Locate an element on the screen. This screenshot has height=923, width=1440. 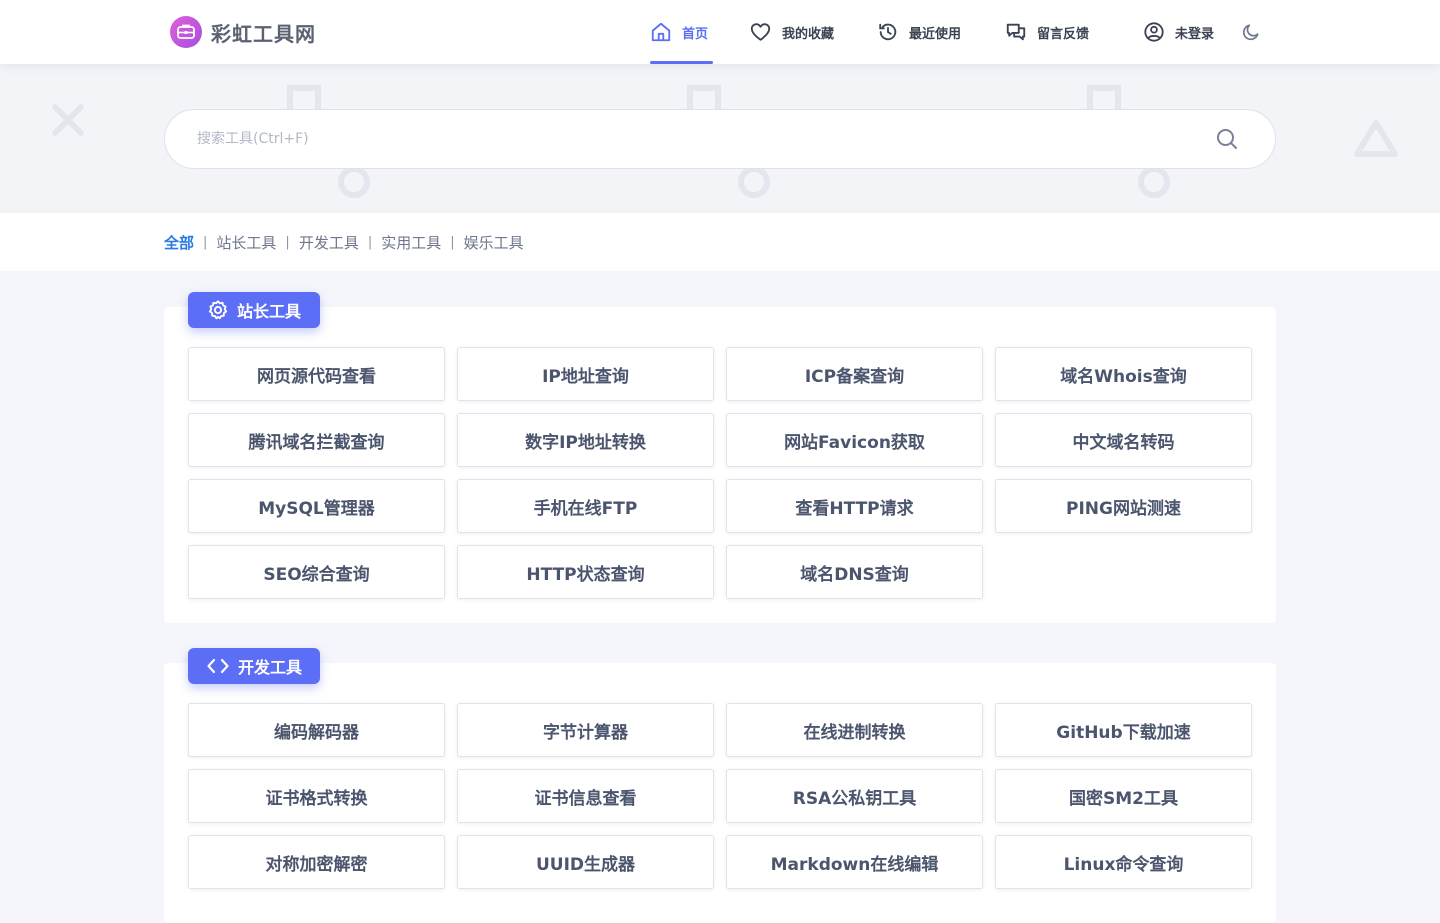
filter-utility: 实用工具 is located at coordinates (411, 242).